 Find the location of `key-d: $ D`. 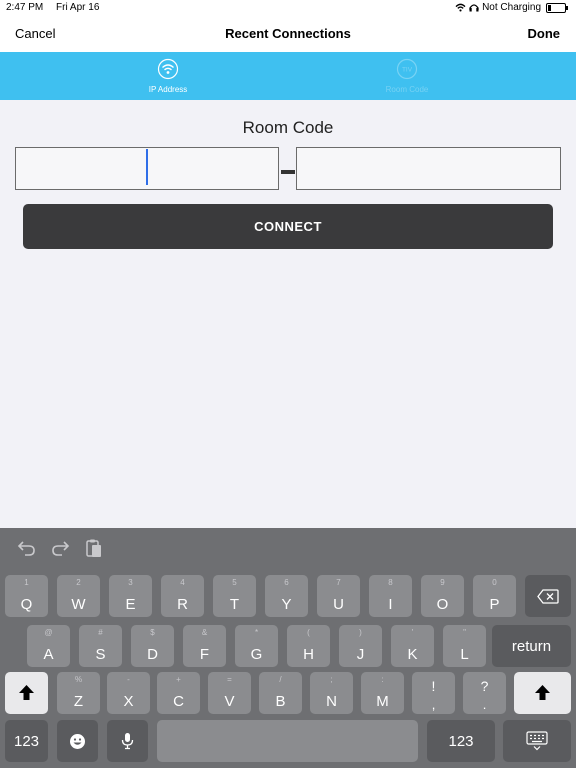

key-d: $ D is located at coordinates (152, 646).